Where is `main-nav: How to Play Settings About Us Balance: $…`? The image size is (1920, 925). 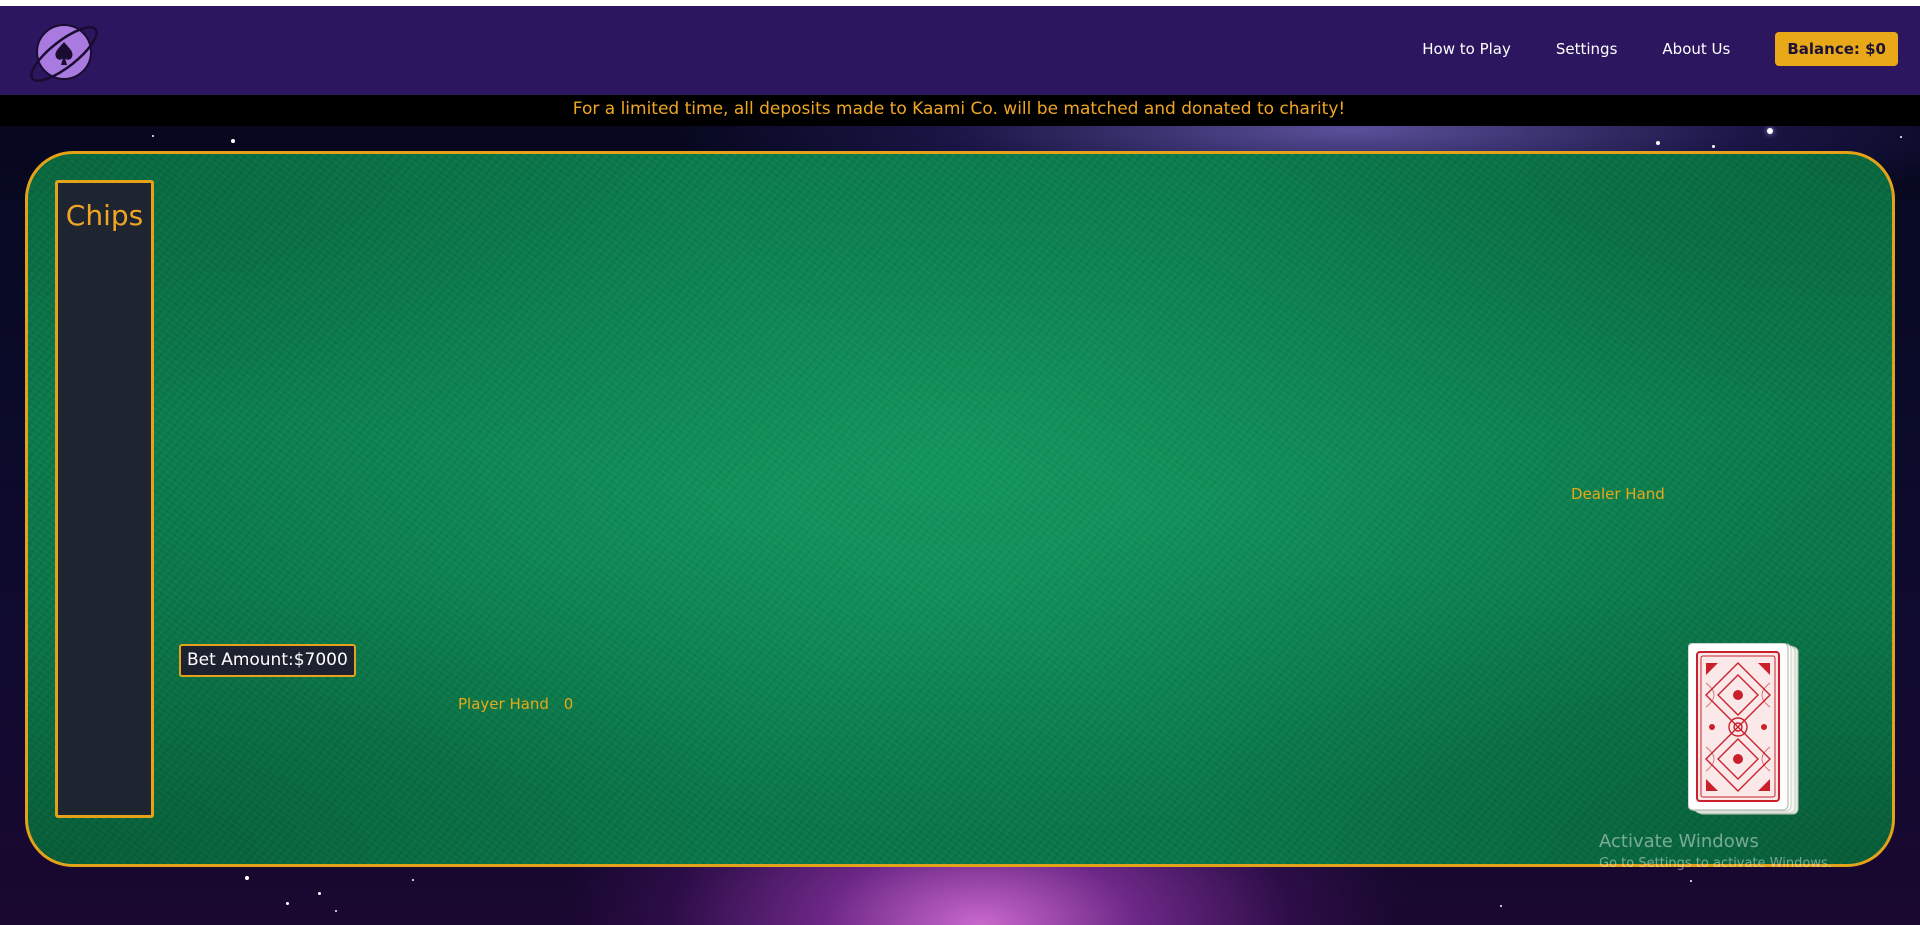
main-nav: How to Play Settings About Us Balance: $… is located at coordinates (1660, 49).